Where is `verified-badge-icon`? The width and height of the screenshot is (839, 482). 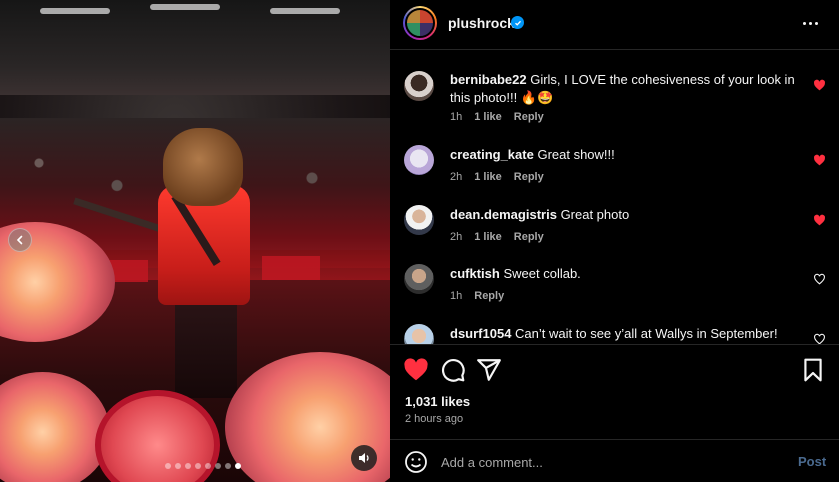
verified-badge-icon is located at coordinates (517, 22).